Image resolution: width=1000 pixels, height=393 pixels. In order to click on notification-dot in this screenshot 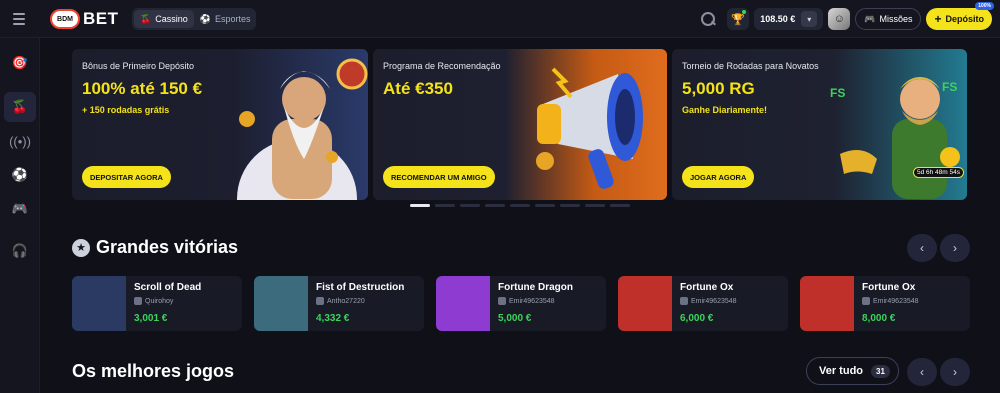, I will do `click(744, 12)`.